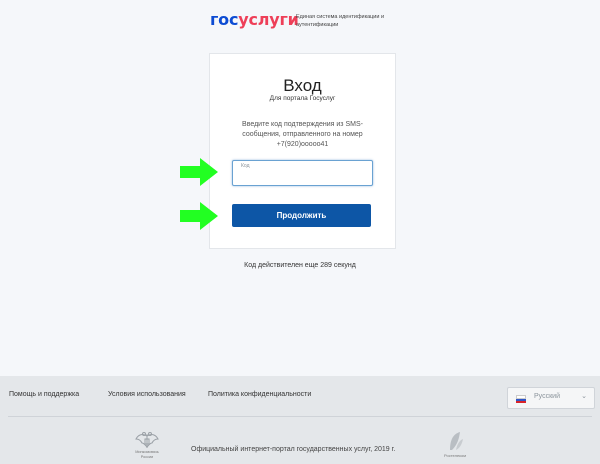 This screenshot has width=600, height=464. Describe the element at coordinates (547, 396) in the screenshot. I see `language-label: Русский` at that location.